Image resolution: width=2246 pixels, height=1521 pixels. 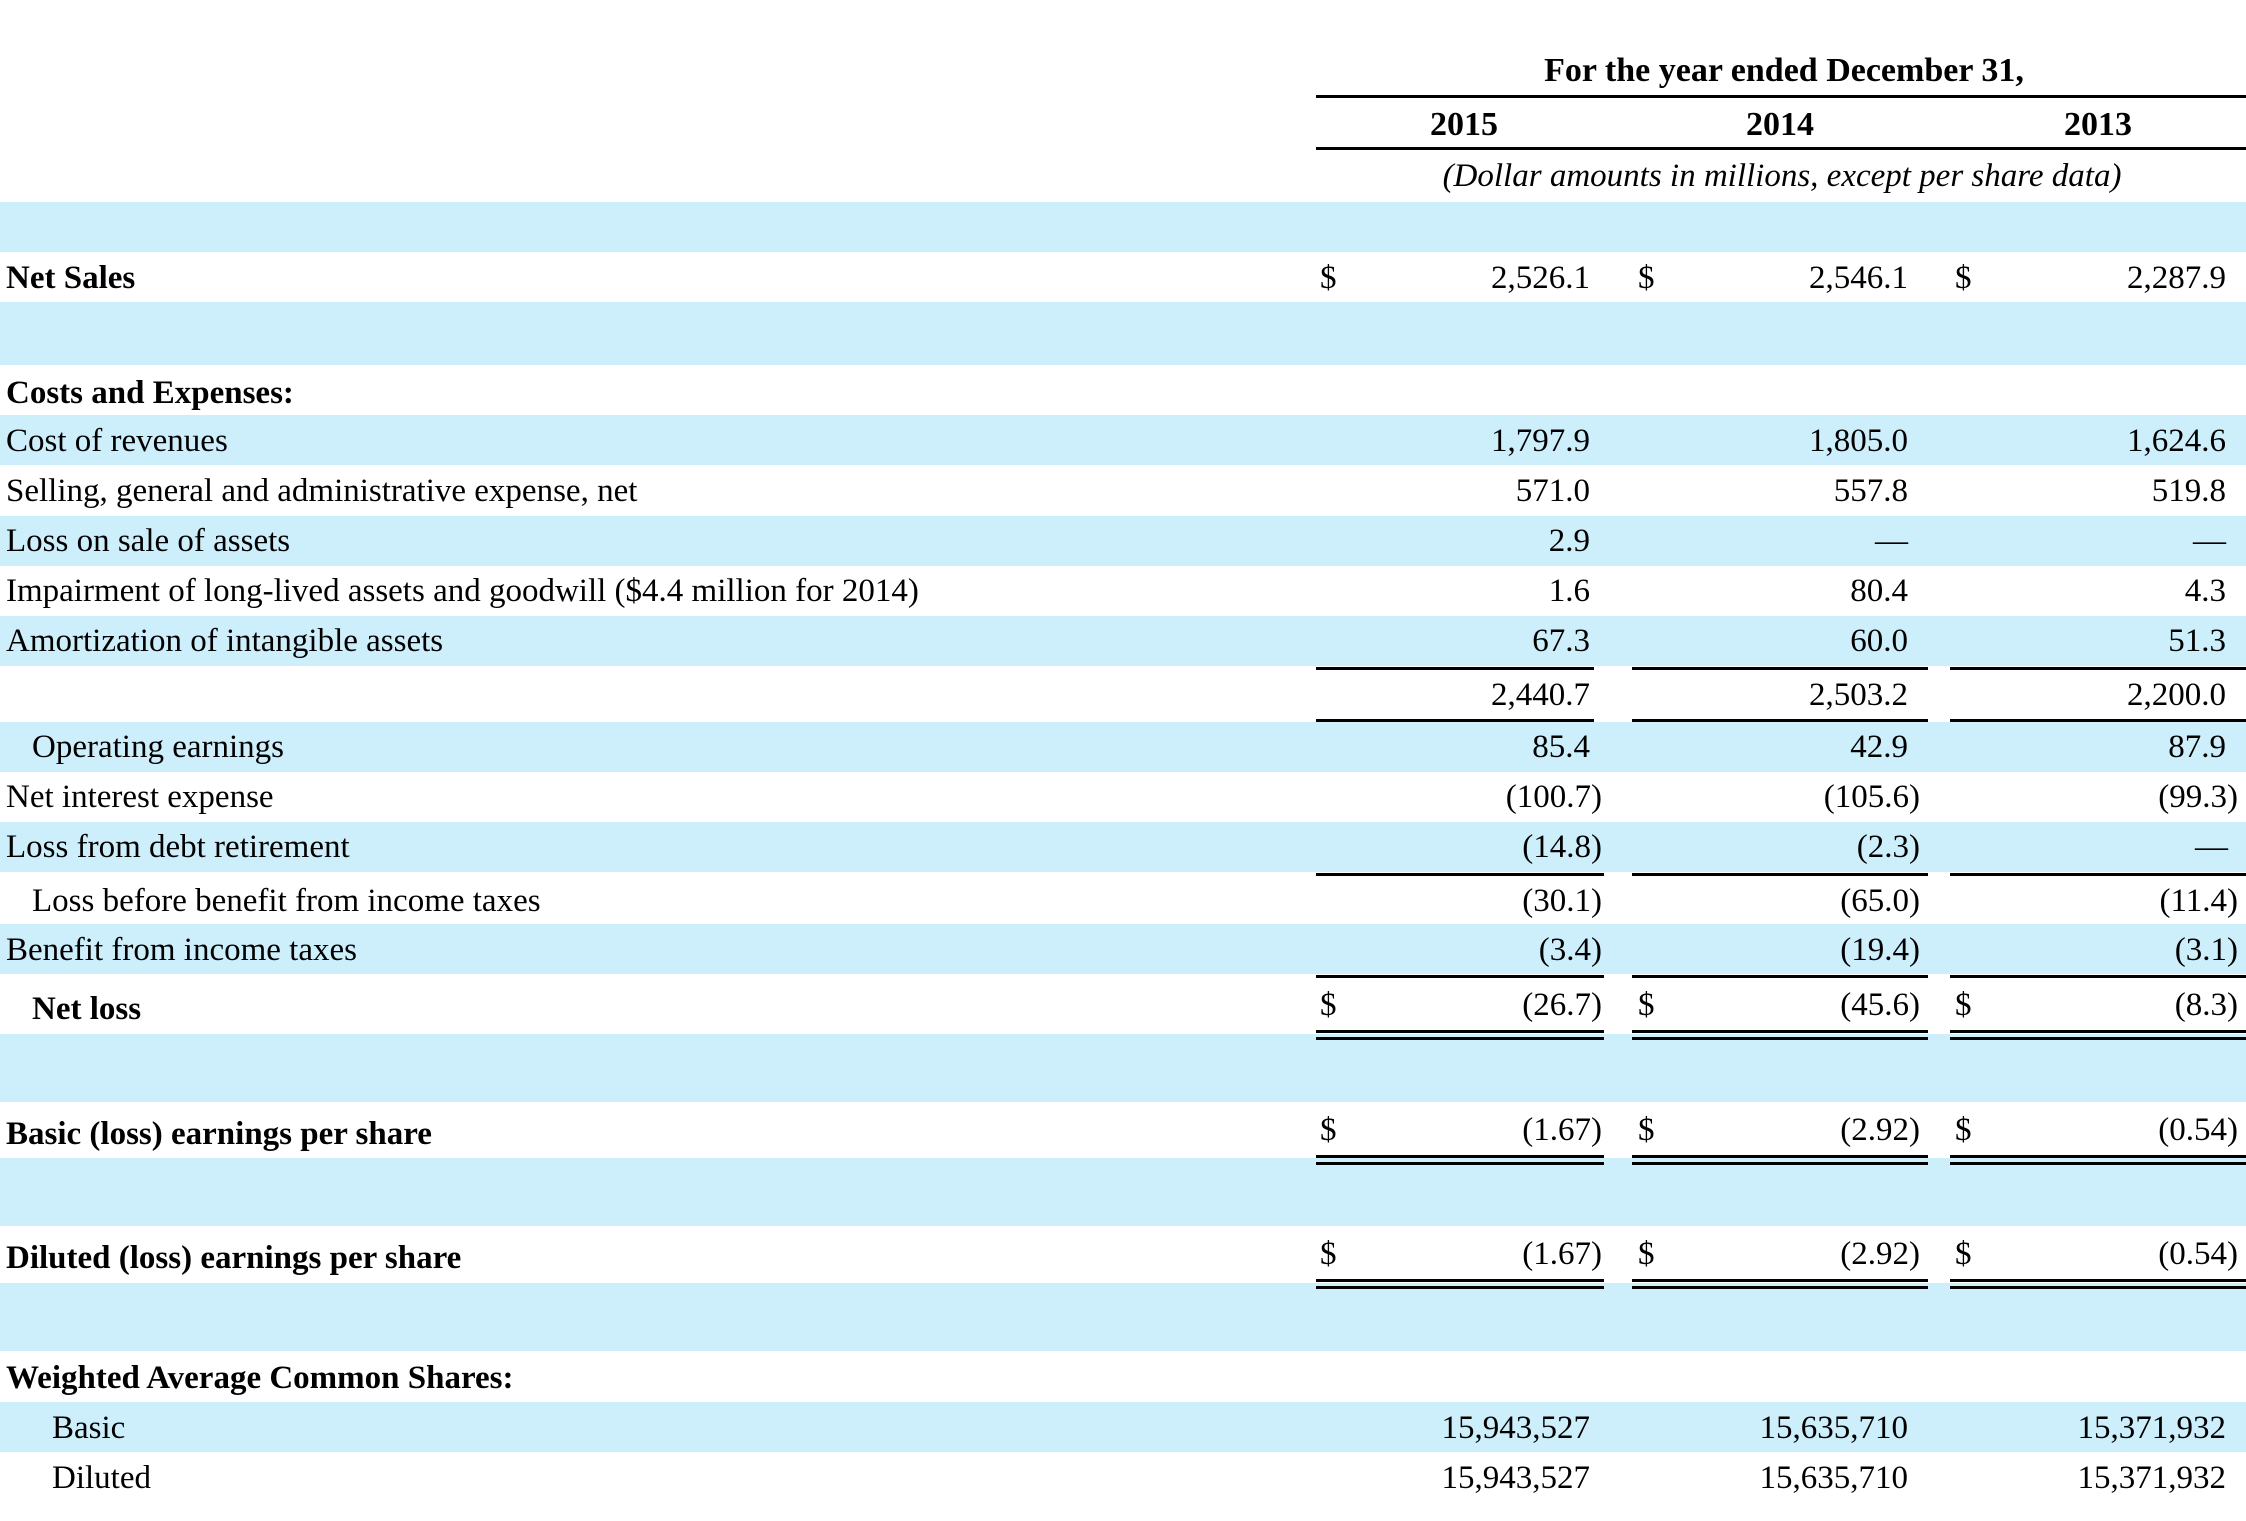 I want to click on value-2014: 42.9, so click(x=1879, y=747).